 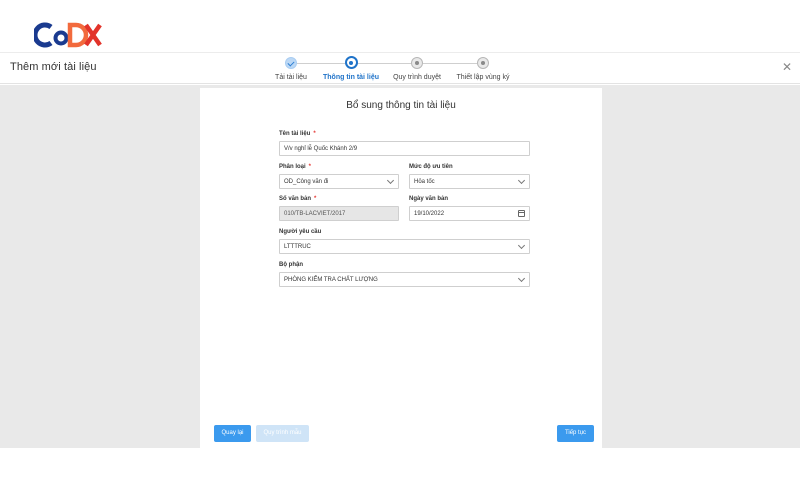 I want to click on priority-value: Hỏa tốc, so click(x=424, y=182).